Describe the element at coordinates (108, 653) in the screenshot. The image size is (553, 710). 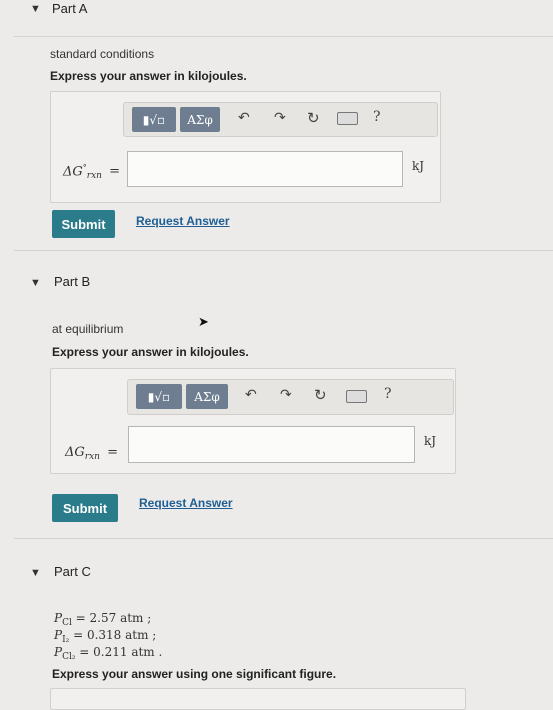
I see `pressure-condition: PCl₂ = 0.211 atm .` at that location.